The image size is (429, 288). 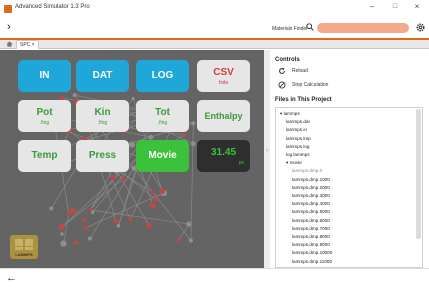 I want to click on tab-spc: SPC ×, so click(x=27, y=44).